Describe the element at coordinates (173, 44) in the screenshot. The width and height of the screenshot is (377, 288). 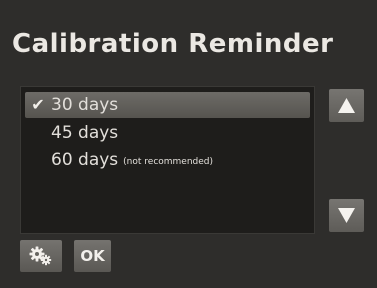
I see `page-title: Calibration Reminder` at that location.